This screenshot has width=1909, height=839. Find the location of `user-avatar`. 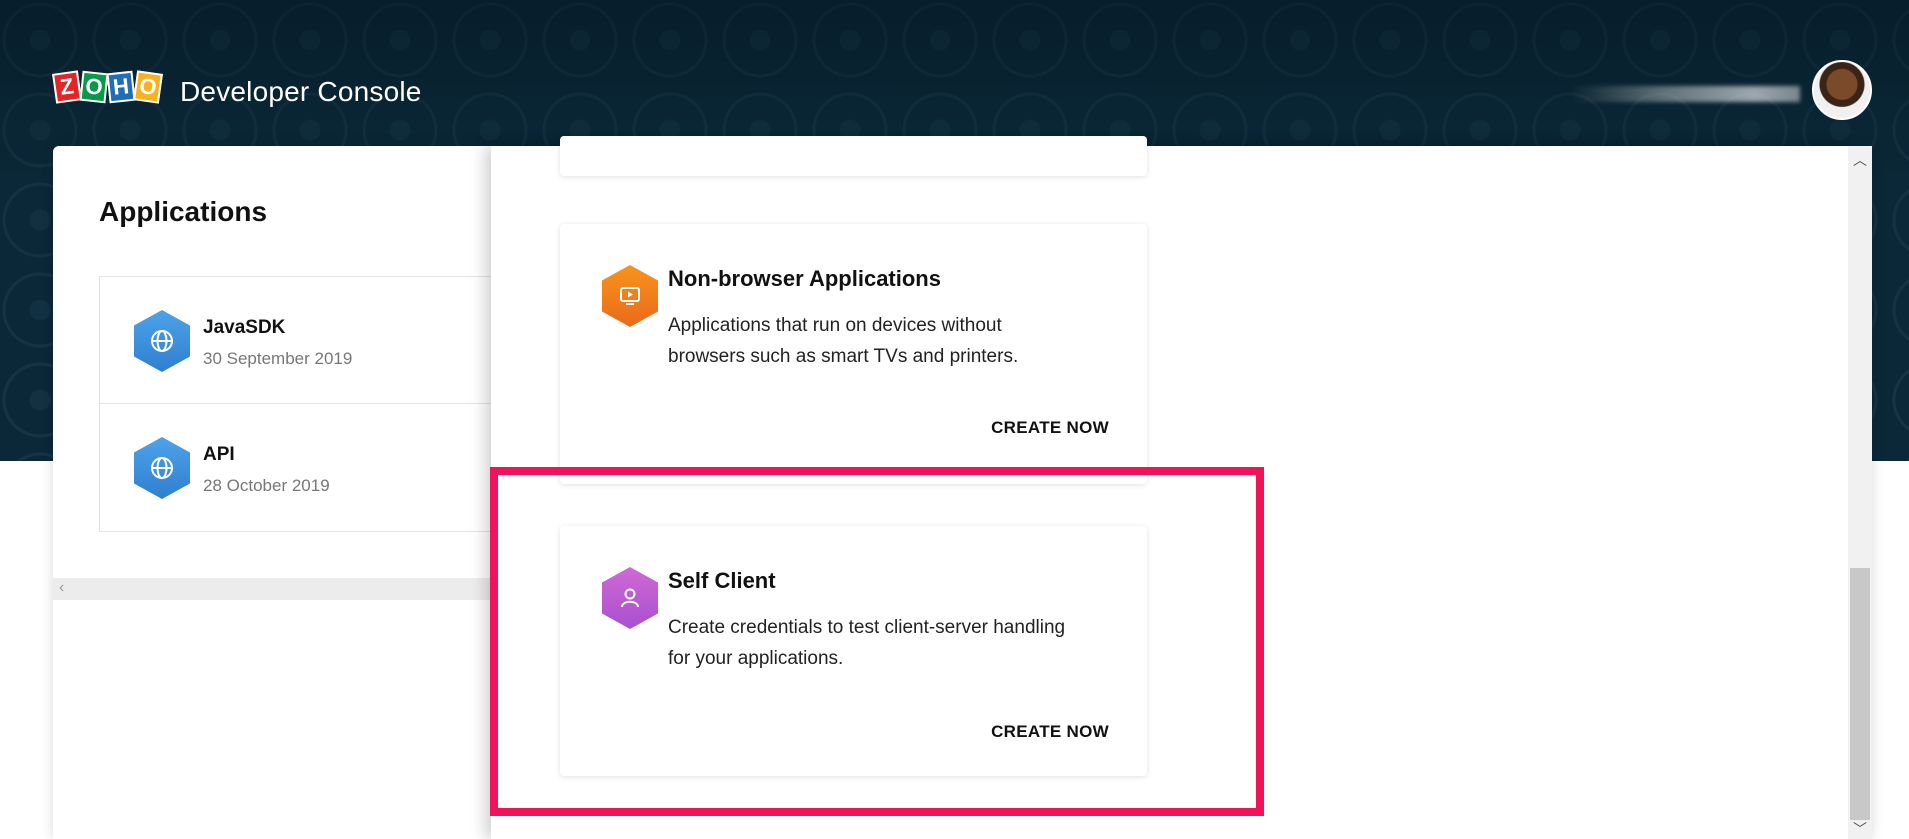

user-avatar is located at coordinates (1842, 90).